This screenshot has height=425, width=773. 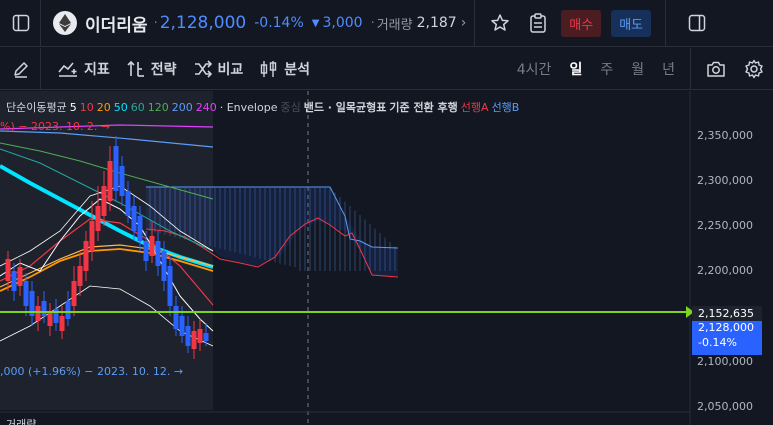 What do you see at coordinates (203, 23) in the screenshot?
I see `current-price: 2,128,000` at bounding box center [203, 23].